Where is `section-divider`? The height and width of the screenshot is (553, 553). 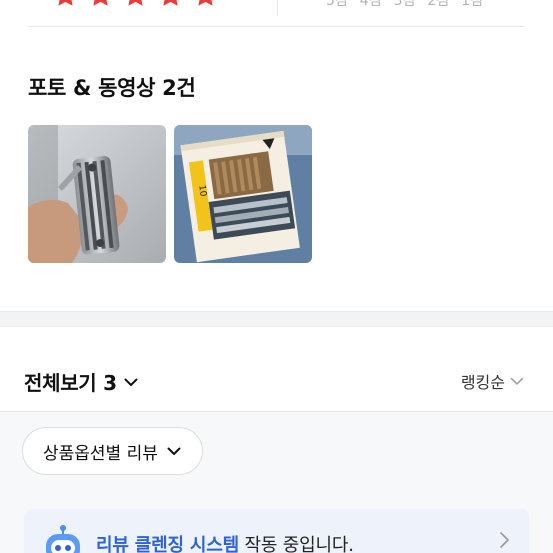
section-divider is located at coordinates (276, 26).